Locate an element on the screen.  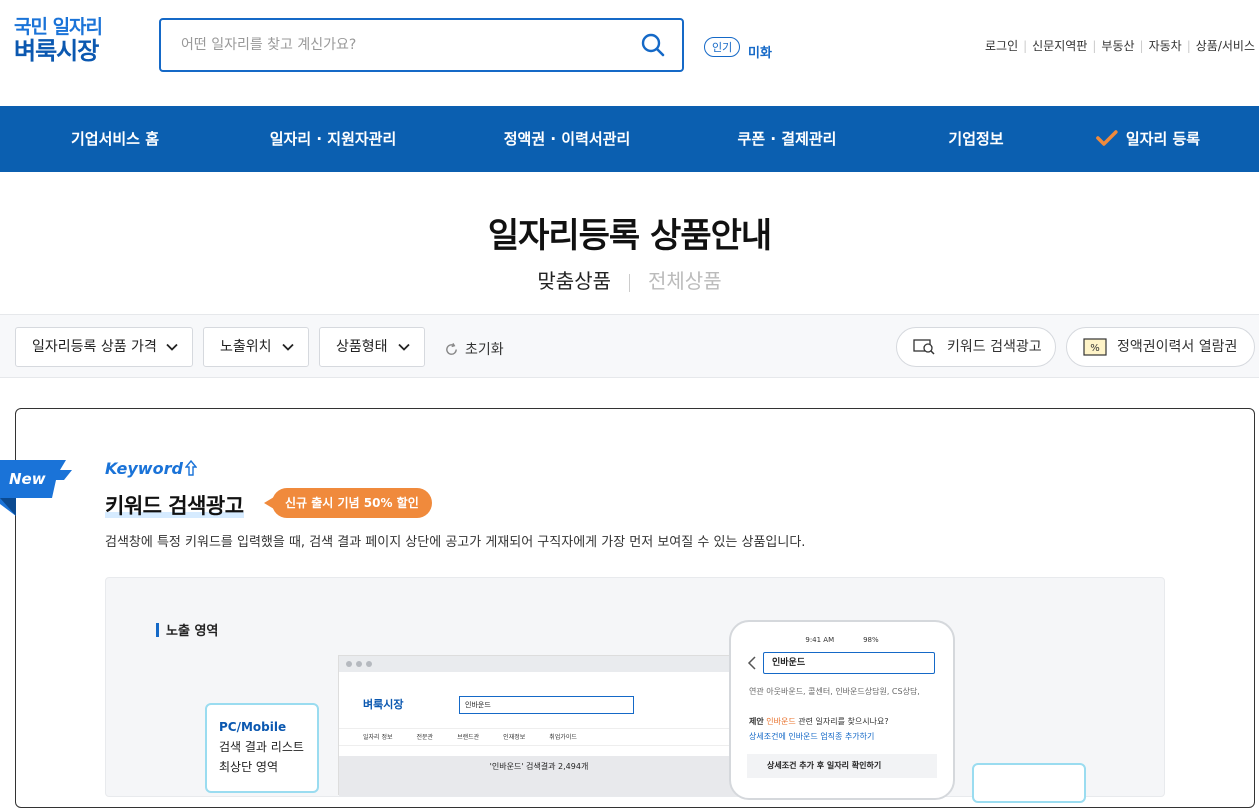
popular-keyword: 인기 미화 is located at coordinates (738, 48).